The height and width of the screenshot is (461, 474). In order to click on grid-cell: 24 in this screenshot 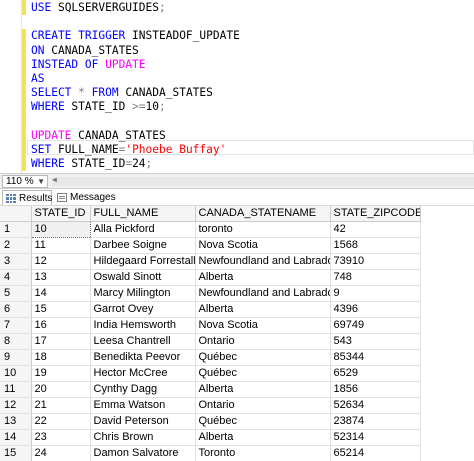, I will do `click(61, 453)`.